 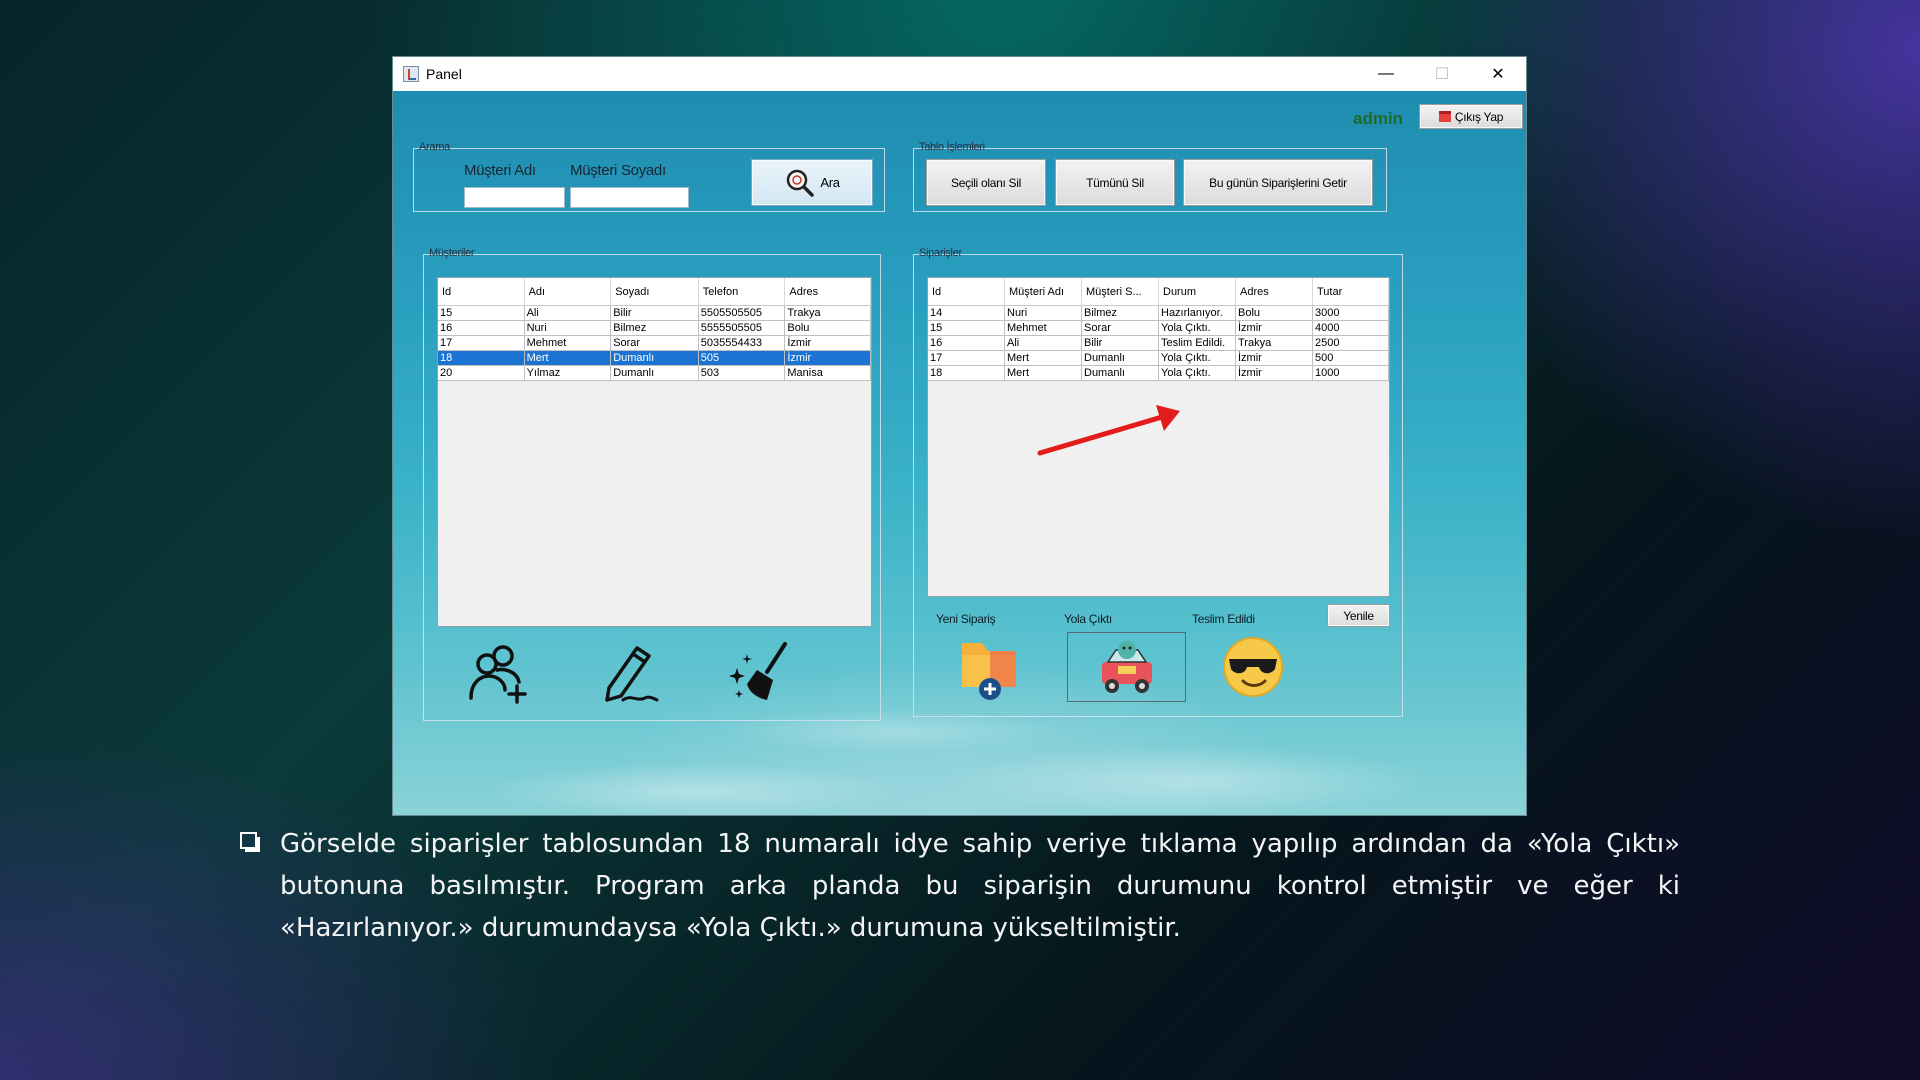 I want to click on delivery-car-icon, so click(x=1126, y=667).